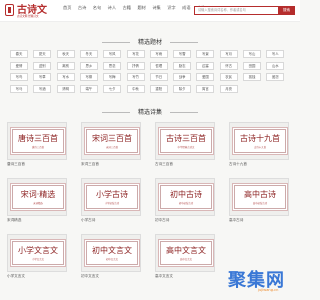  Describe the element at coordinates (141, 8) in the screenshot. I see `nav-item-topics: 题材` at that location.